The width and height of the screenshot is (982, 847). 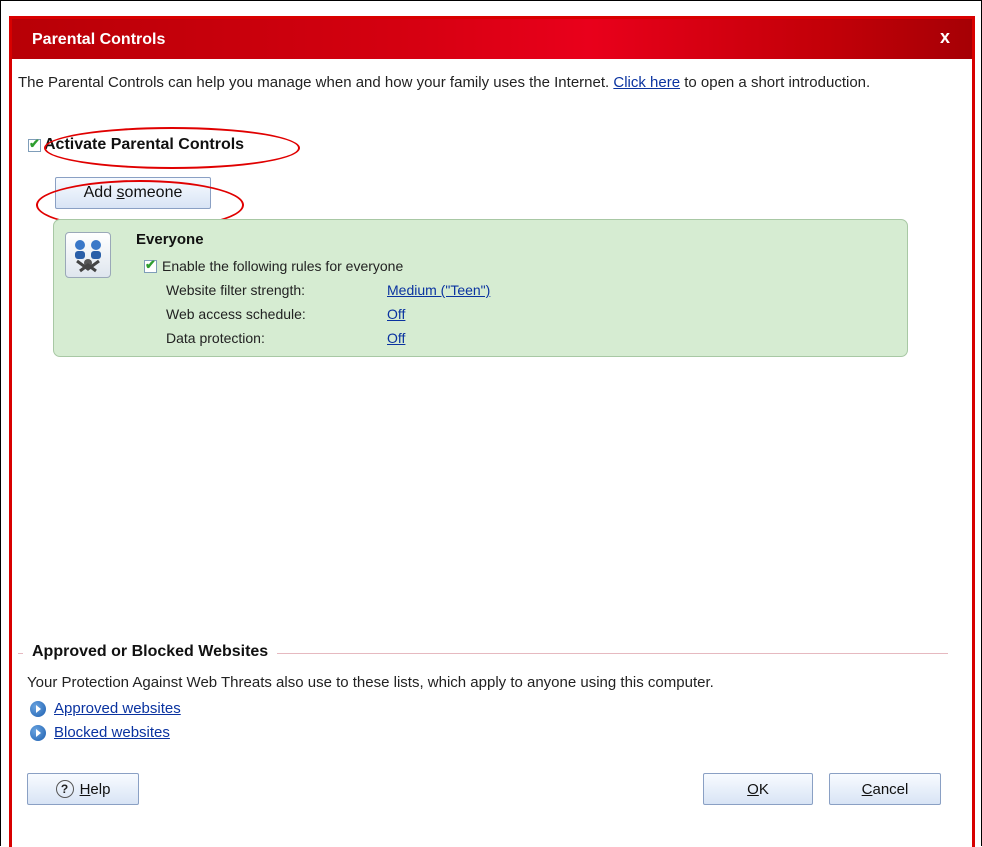 What do you see at coordinates (99, 39) in the screenshot?
I see `dialog-title: Parental Controls` at bounding box center [99, 39].